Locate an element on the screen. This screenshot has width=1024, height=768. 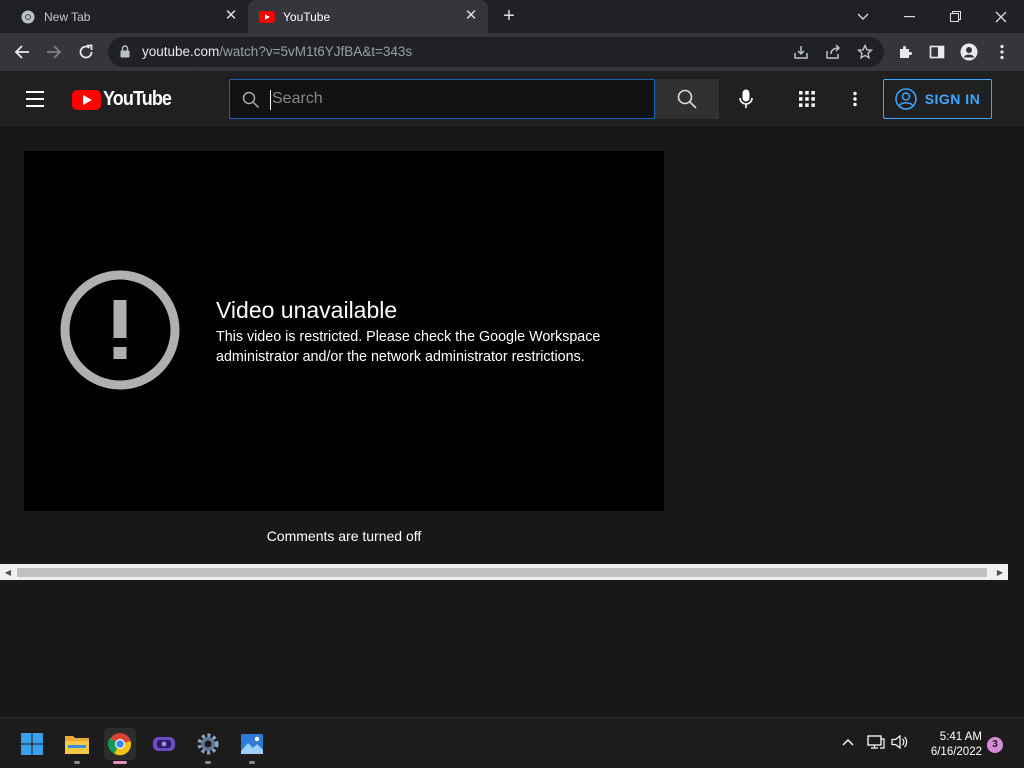
logo-wordmark: YouTube is located at coordinates (137, 99).